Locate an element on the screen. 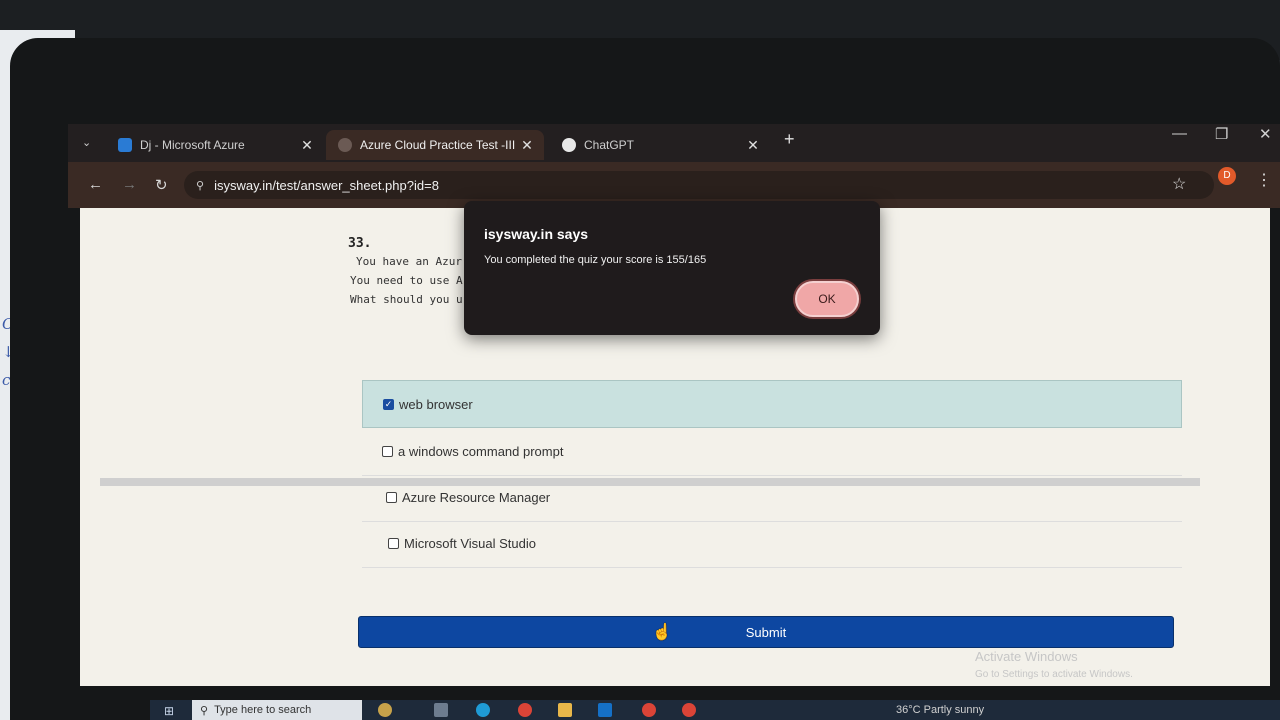  tab-chatgpt: ChatGPT ✕ is located at coordinates (660, 145).